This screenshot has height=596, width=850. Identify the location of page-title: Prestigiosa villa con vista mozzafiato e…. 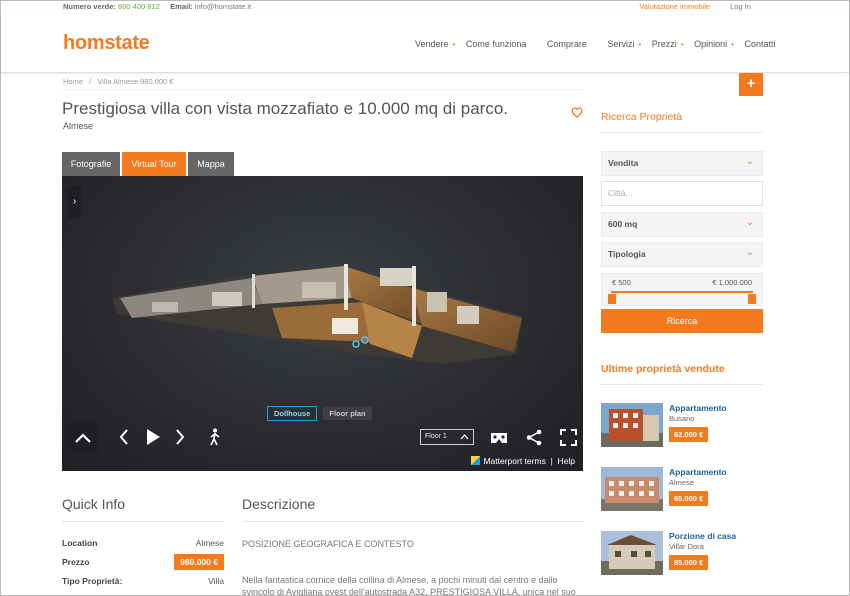
(285, 108).